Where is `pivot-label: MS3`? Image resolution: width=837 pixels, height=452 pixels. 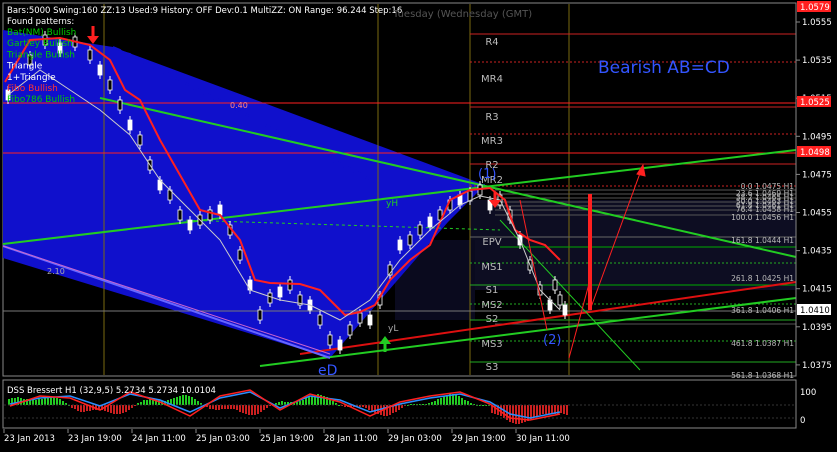
pivot-label: MS3 is located at coordinates (491, 344).